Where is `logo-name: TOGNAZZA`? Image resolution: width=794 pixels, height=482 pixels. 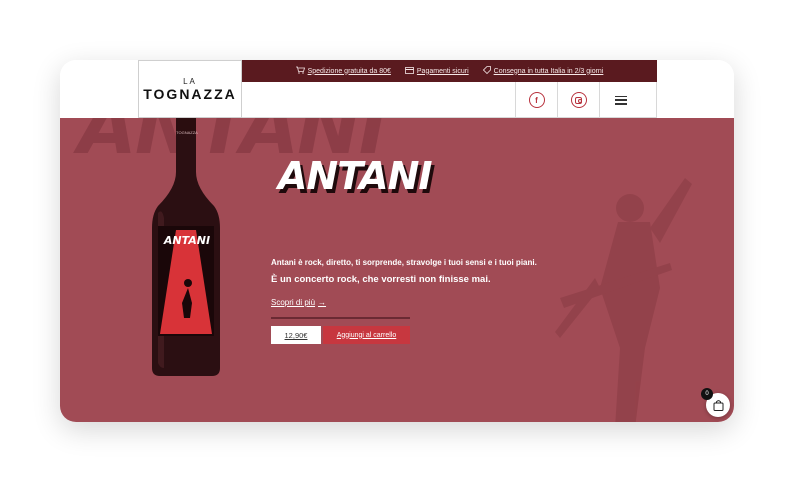
logo-name: TOGNAZZA is located at coordinates (190, 93).